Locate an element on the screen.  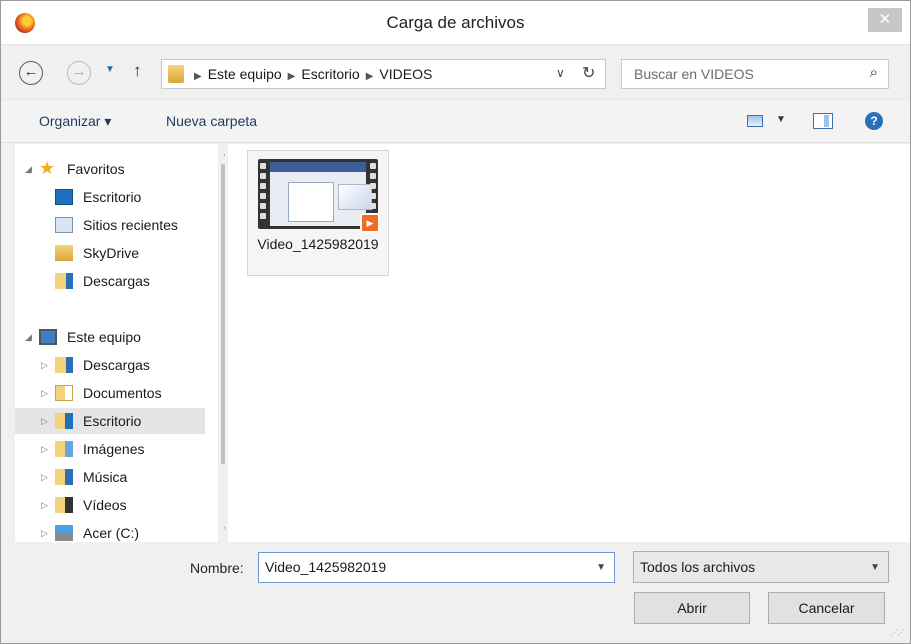
film-strip is located at coordinates (263, 194).